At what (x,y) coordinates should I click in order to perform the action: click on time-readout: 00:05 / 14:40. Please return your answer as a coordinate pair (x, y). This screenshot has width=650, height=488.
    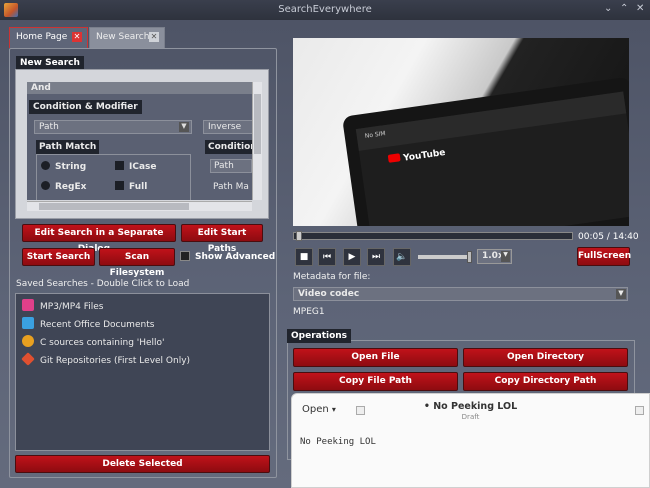
    Looking at the image, I should click on (608, 237).